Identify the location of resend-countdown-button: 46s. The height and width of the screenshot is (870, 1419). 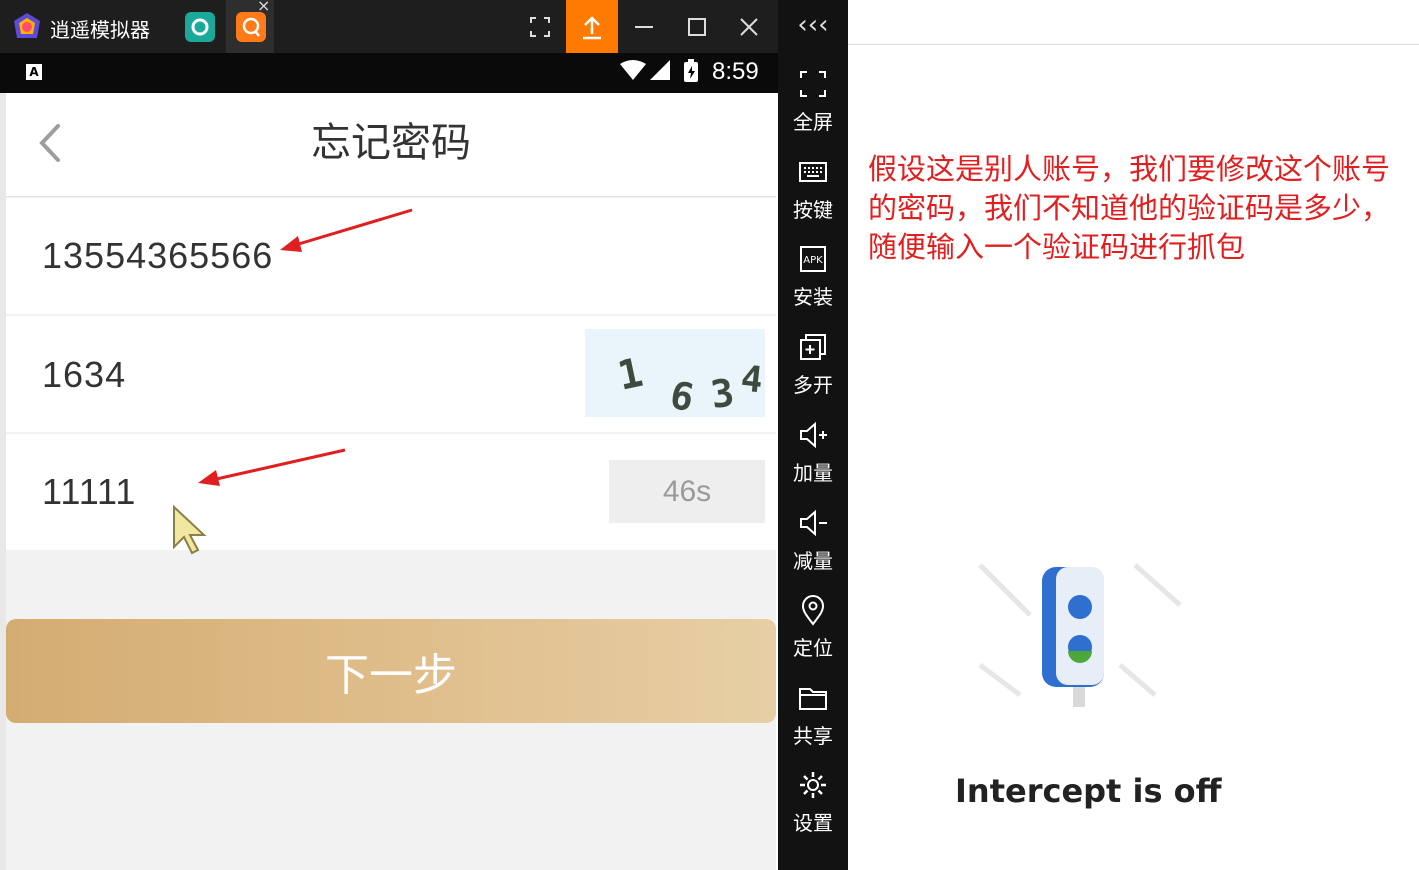
(687, 491).